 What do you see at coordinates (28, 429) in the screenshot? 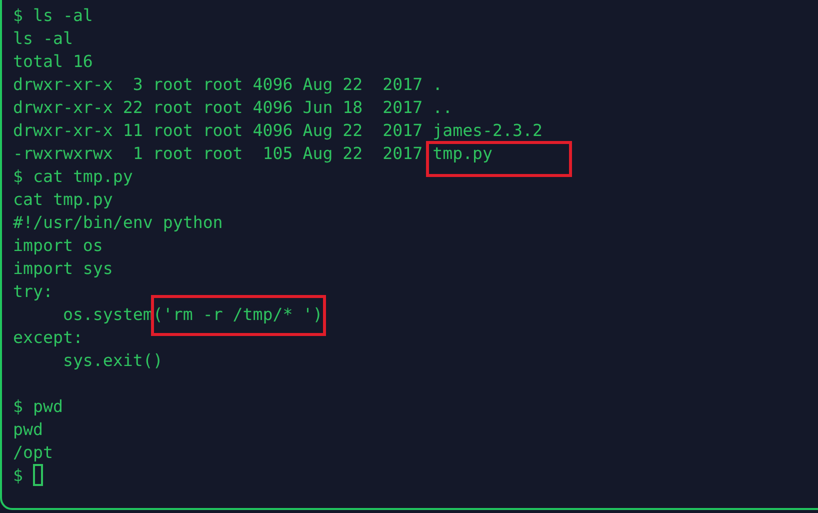
I see `terminal-line: pwd` at bounding box center [28, 429].